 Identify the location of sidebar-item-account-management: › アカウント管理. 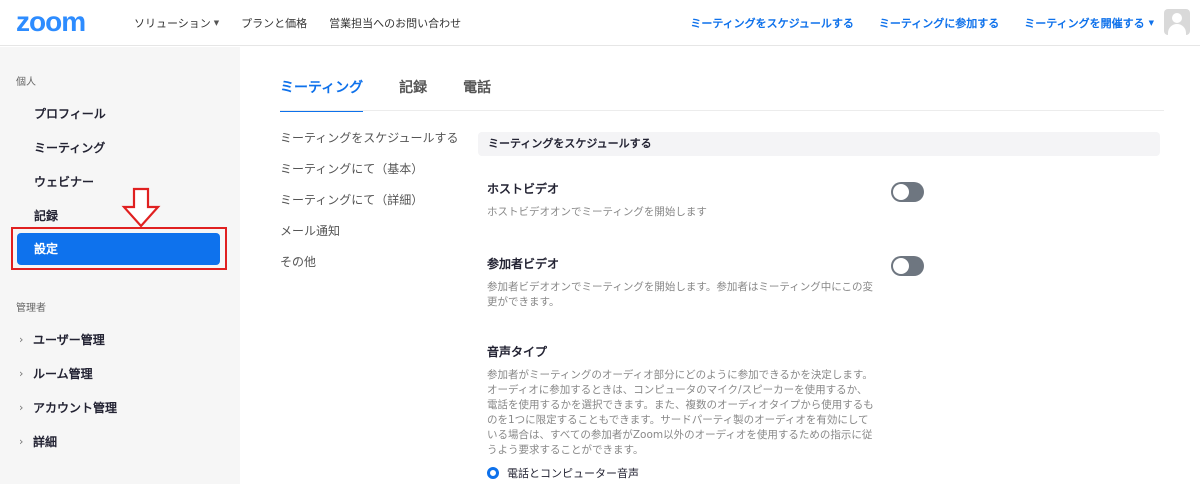
(68, 407).